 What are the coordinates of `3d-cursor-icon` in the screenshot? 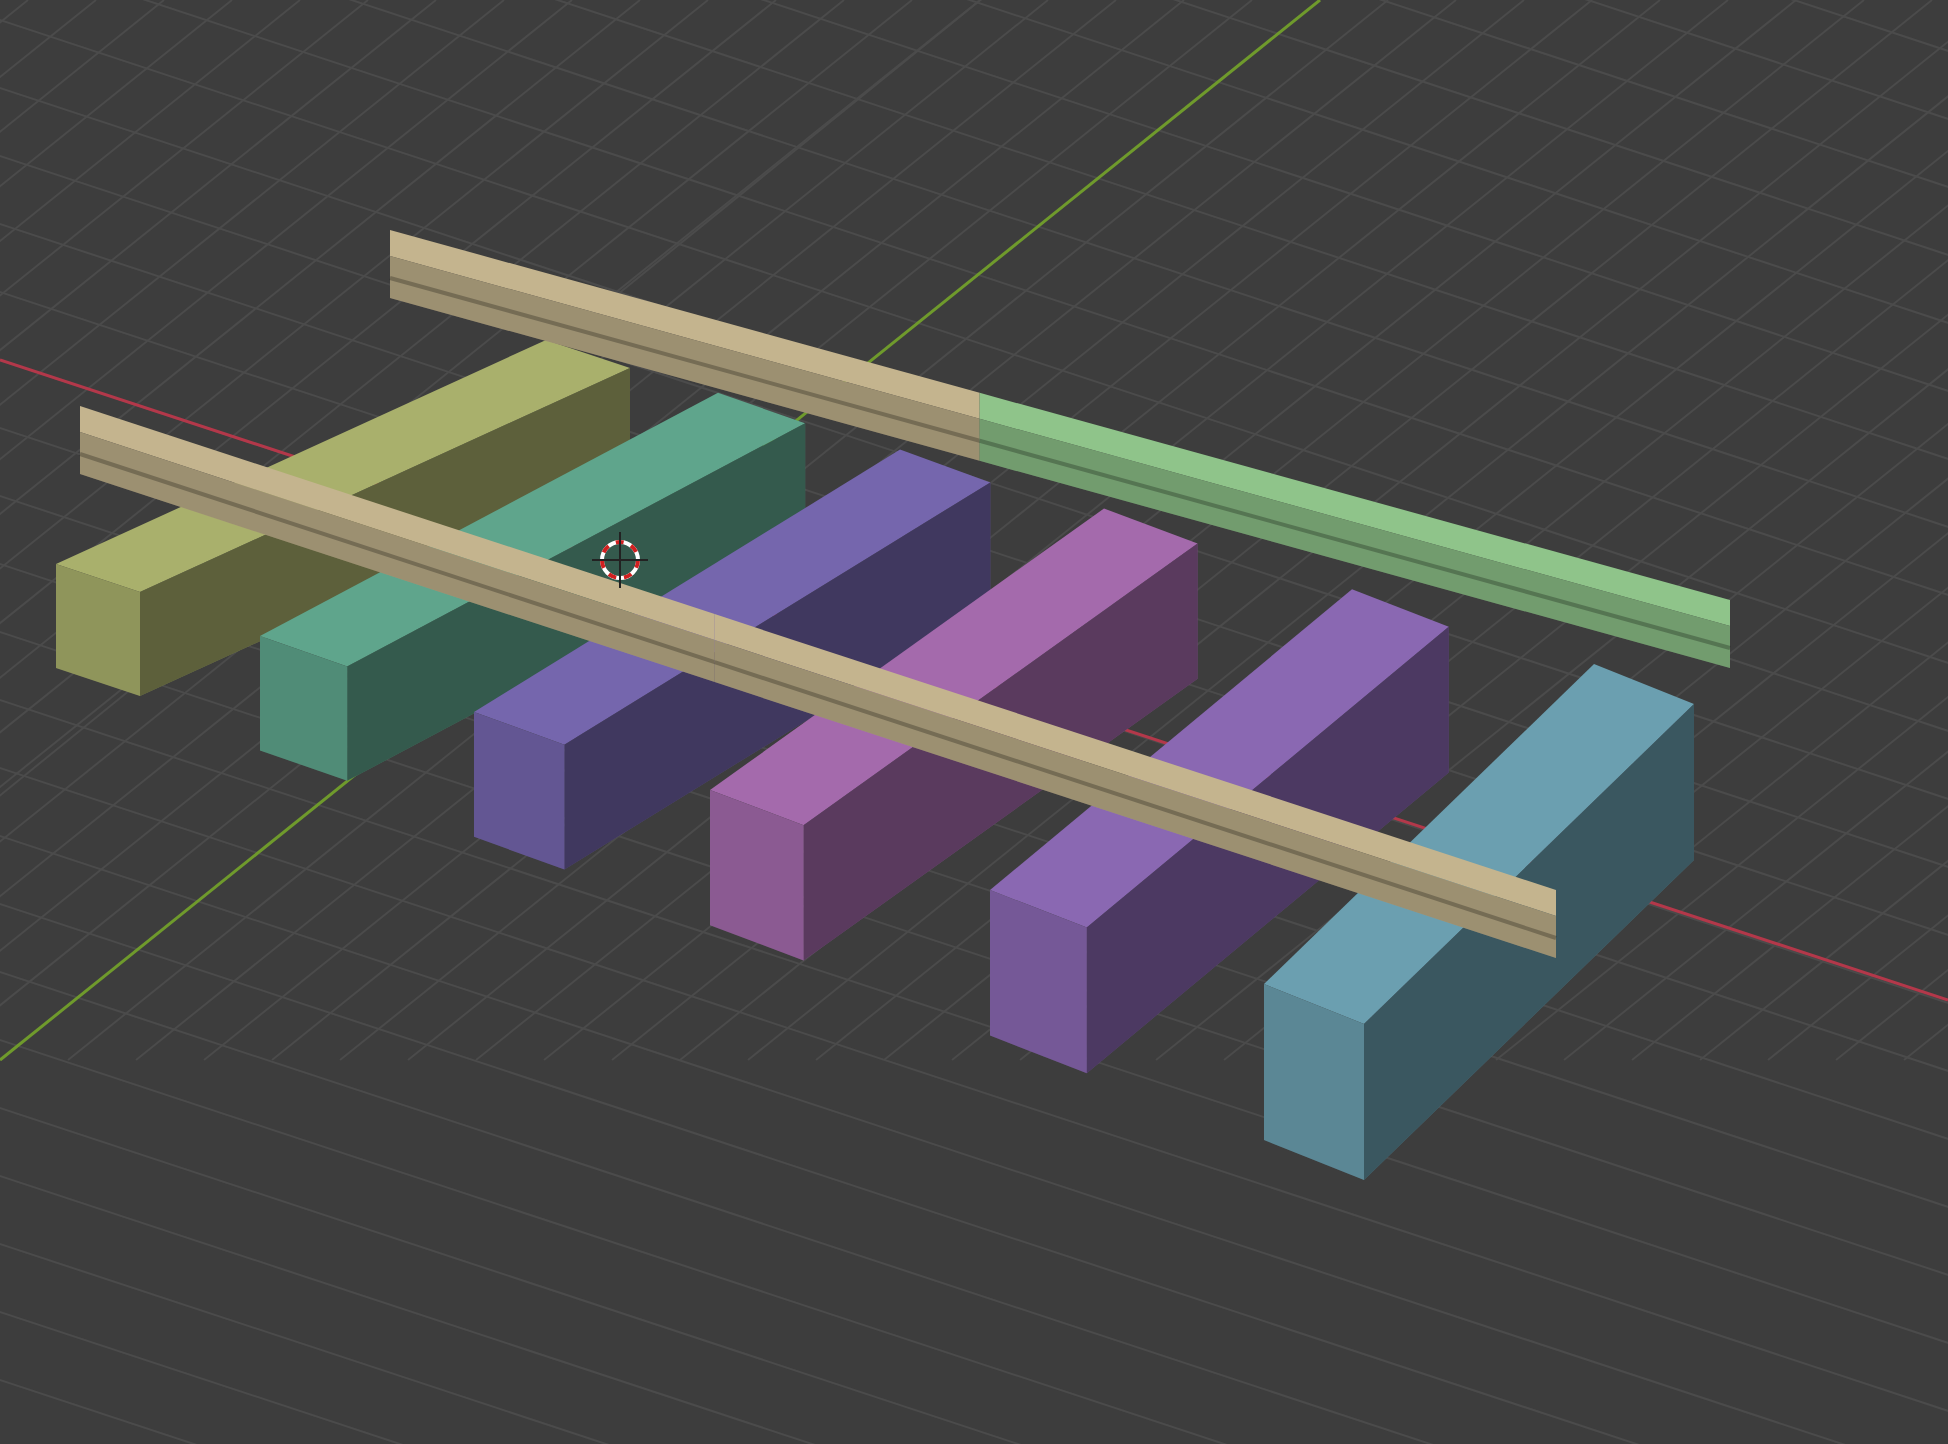 It's located at (620, 560).